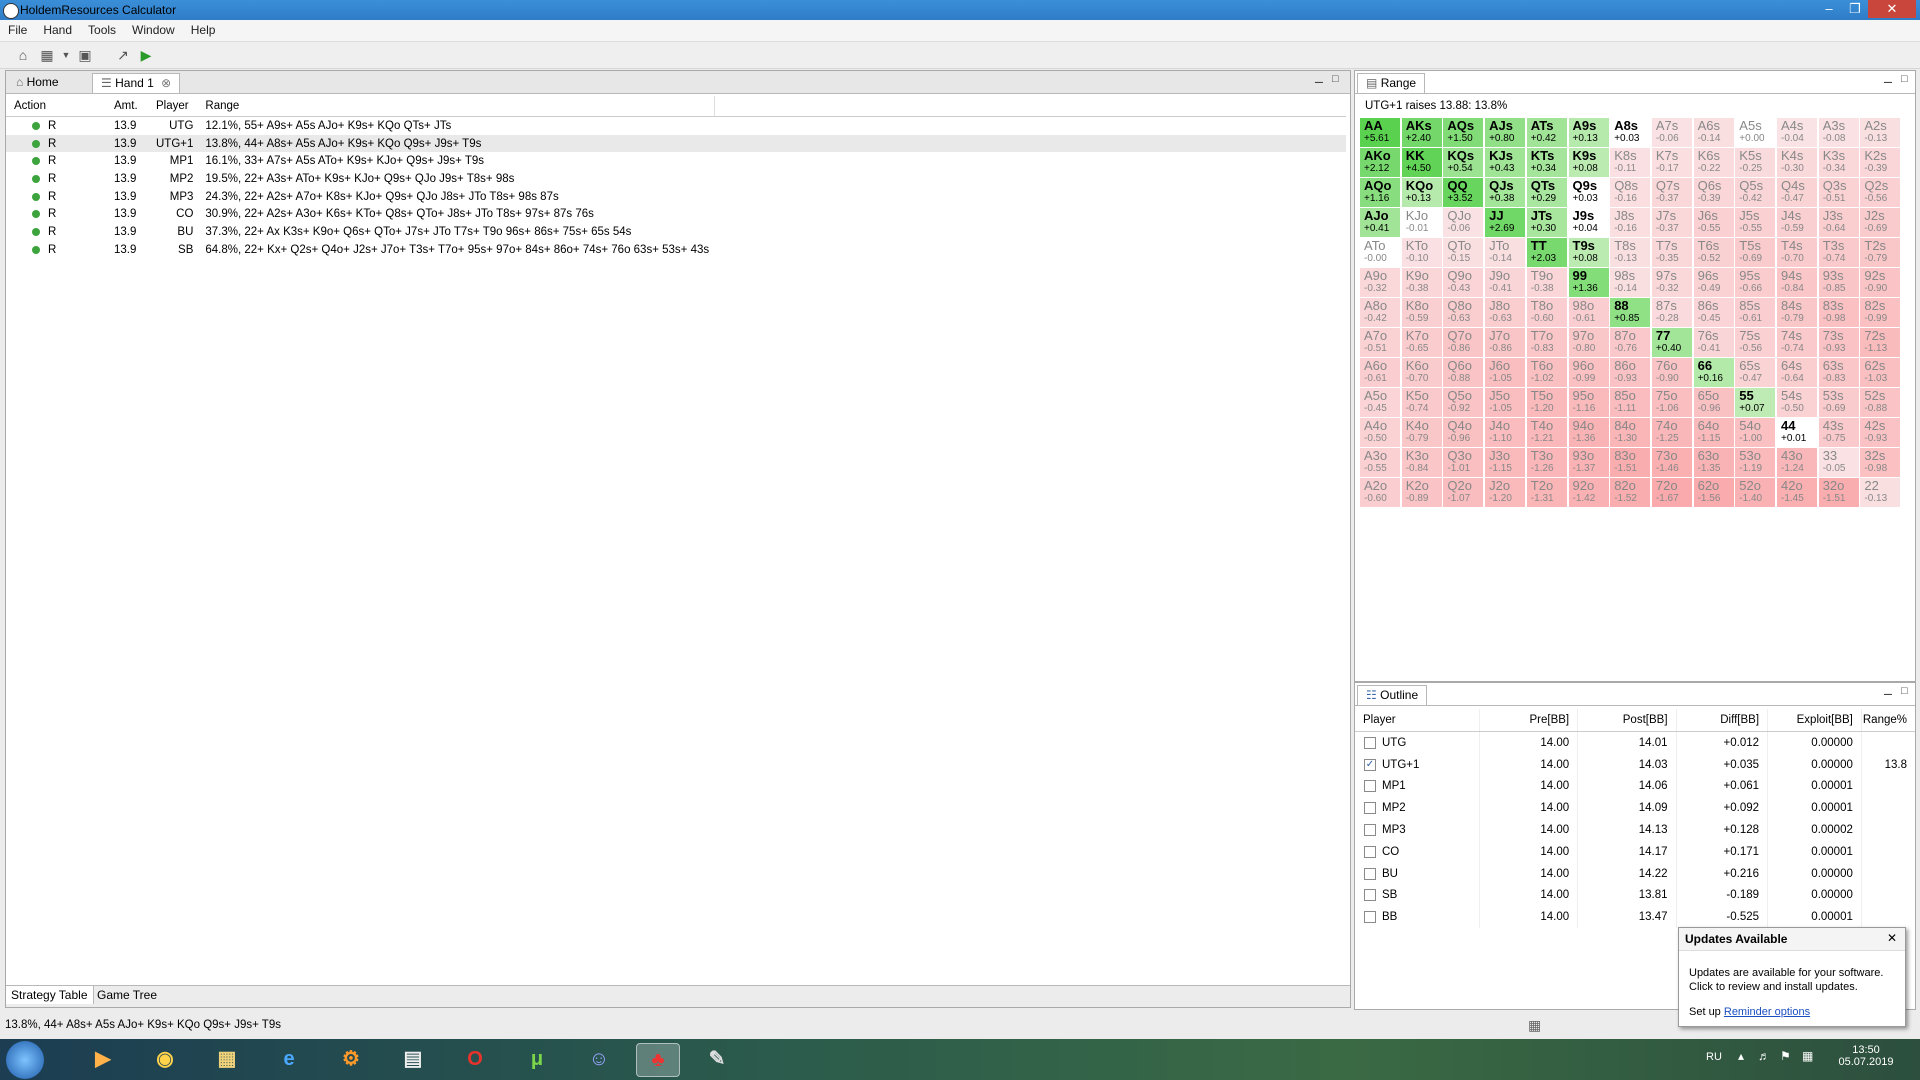 This screenshot has width=1920, height=1080. I want to click on range-cell: 42o -1.45, so click(1797, 492).